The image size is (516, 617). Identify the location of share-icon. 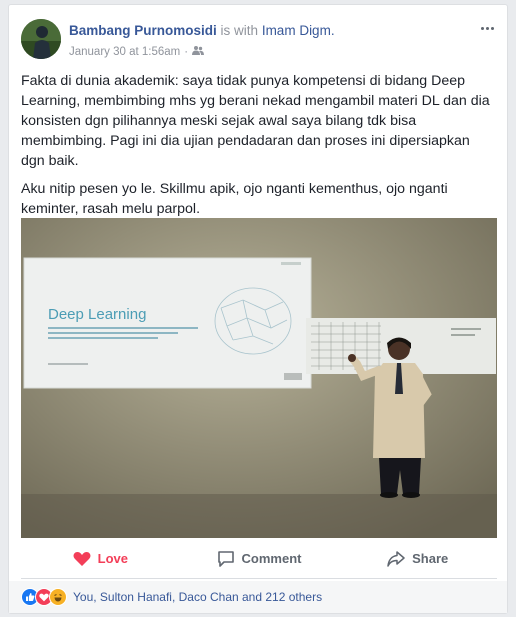
(396, 558).